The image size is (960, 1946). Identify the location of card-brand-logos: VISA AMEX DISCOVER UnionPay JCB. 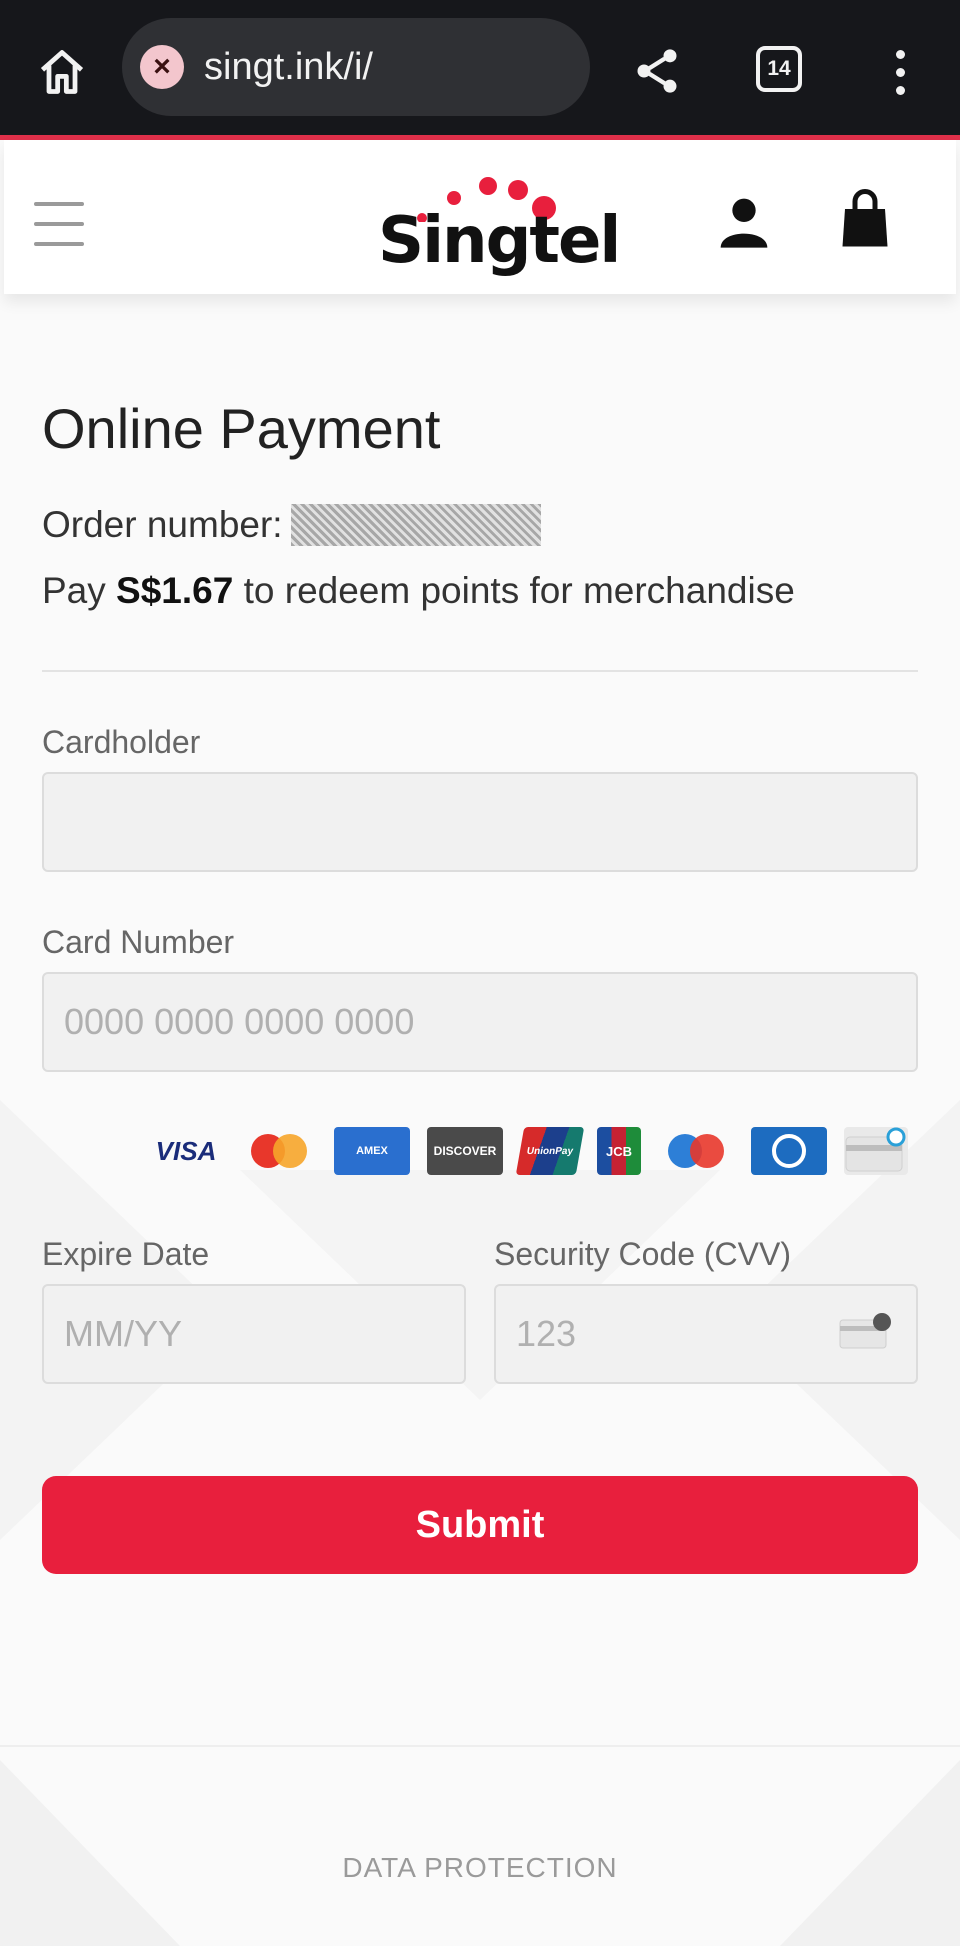
(533, 1151).